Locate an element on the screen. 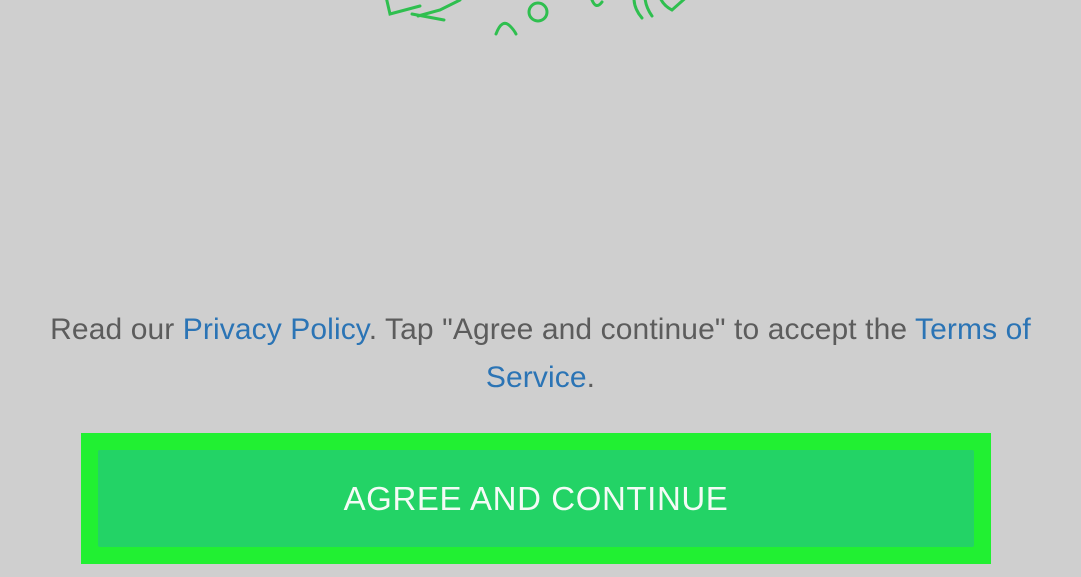  terms-middle-text: . Tap "Agree and continue" to accept the is located at coordinates (642, 329).